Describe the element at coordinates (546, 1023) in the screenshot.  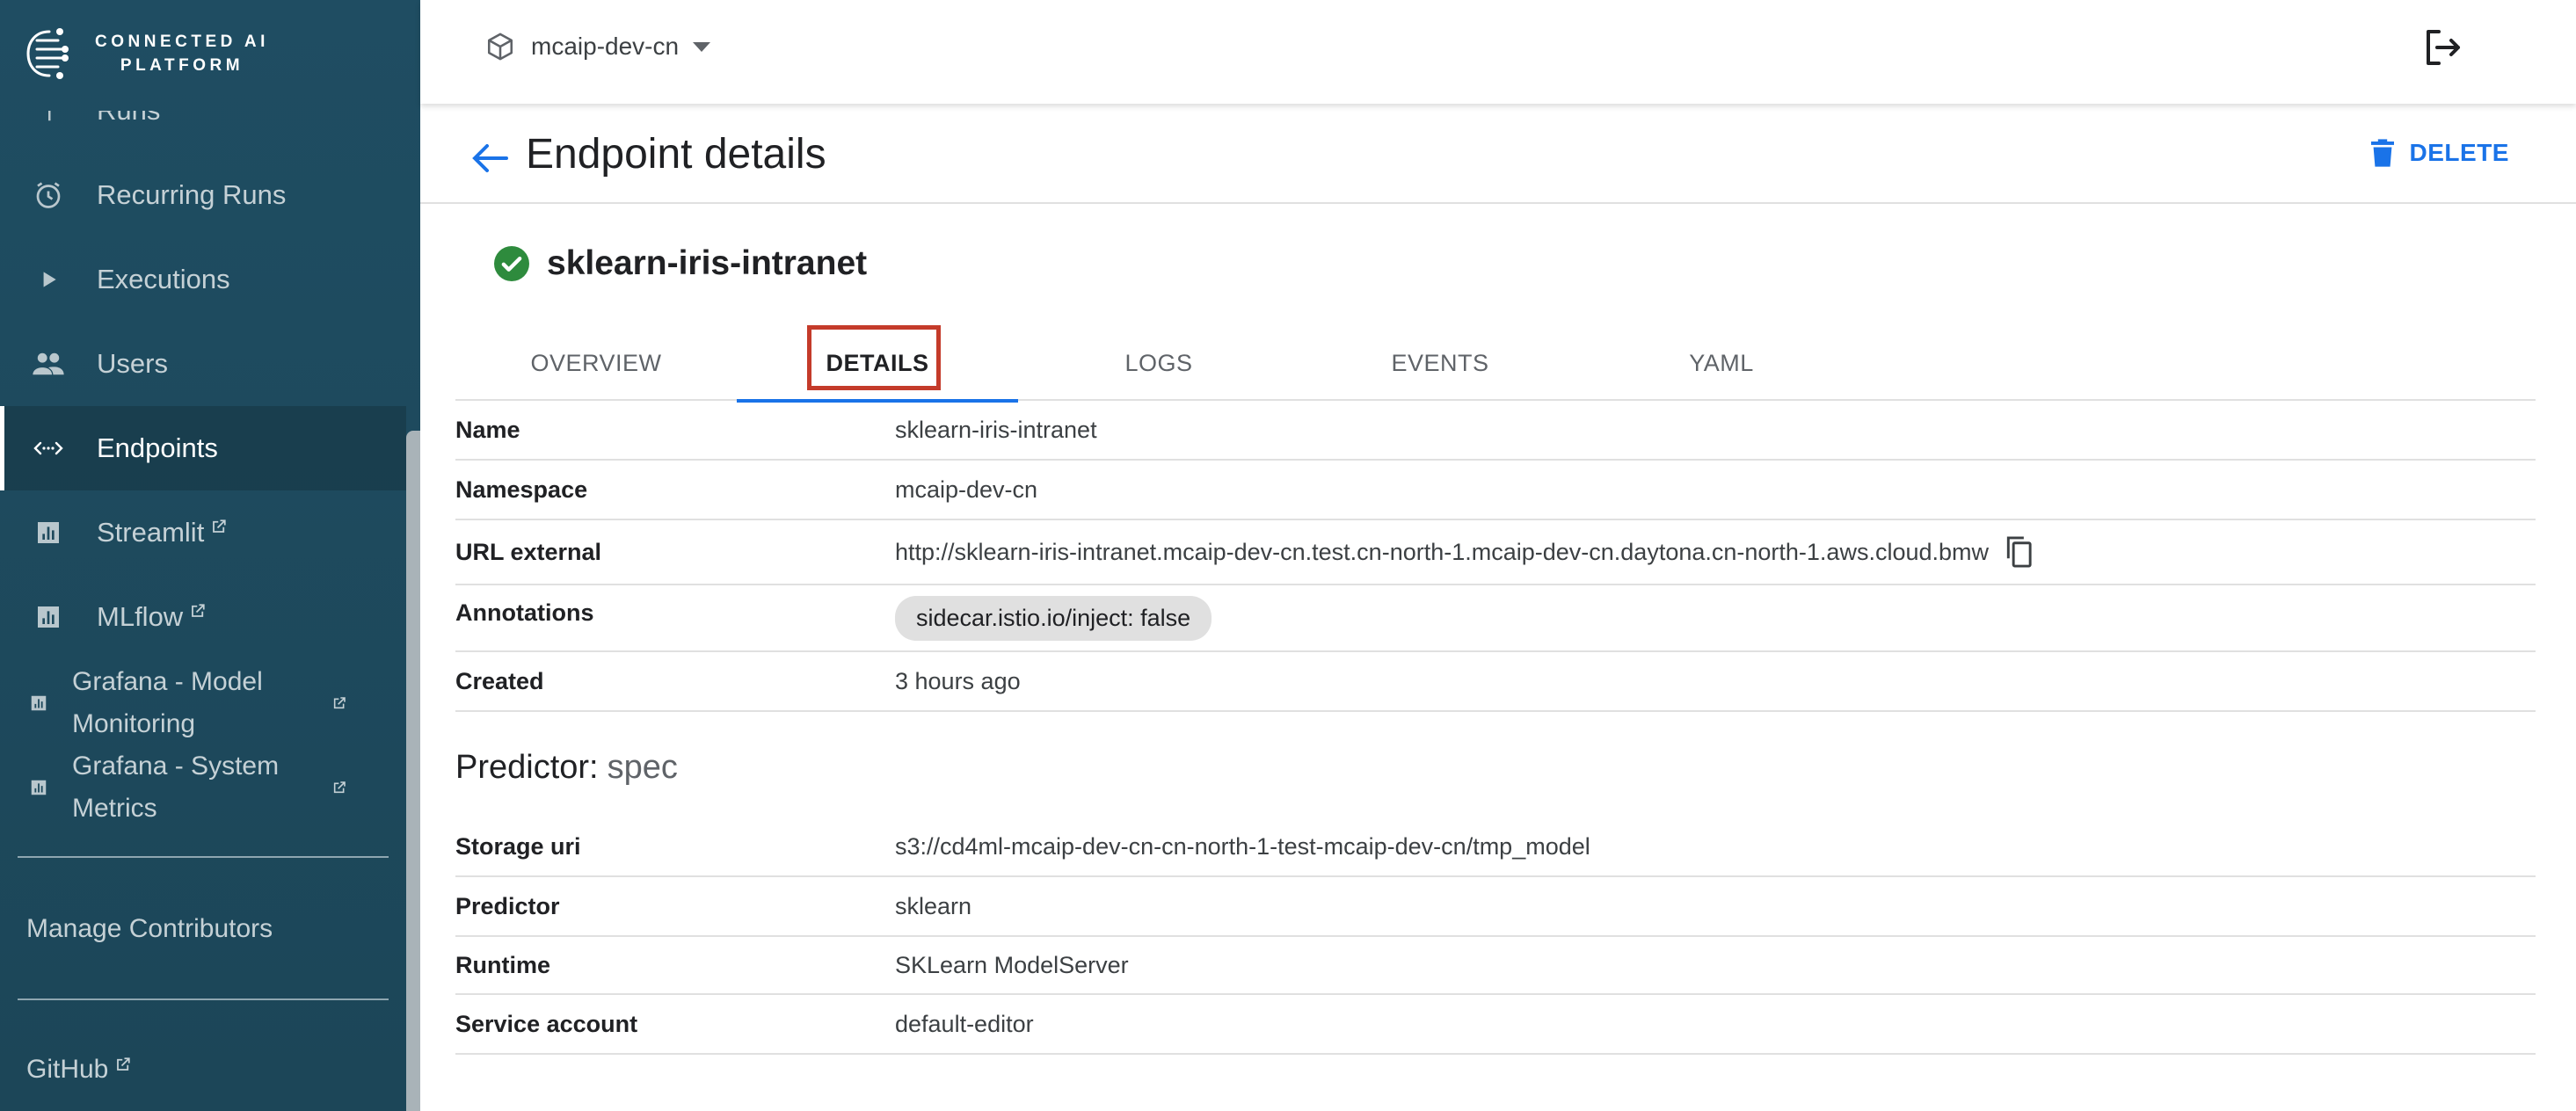
I see `detail-key: Service account` at that location.